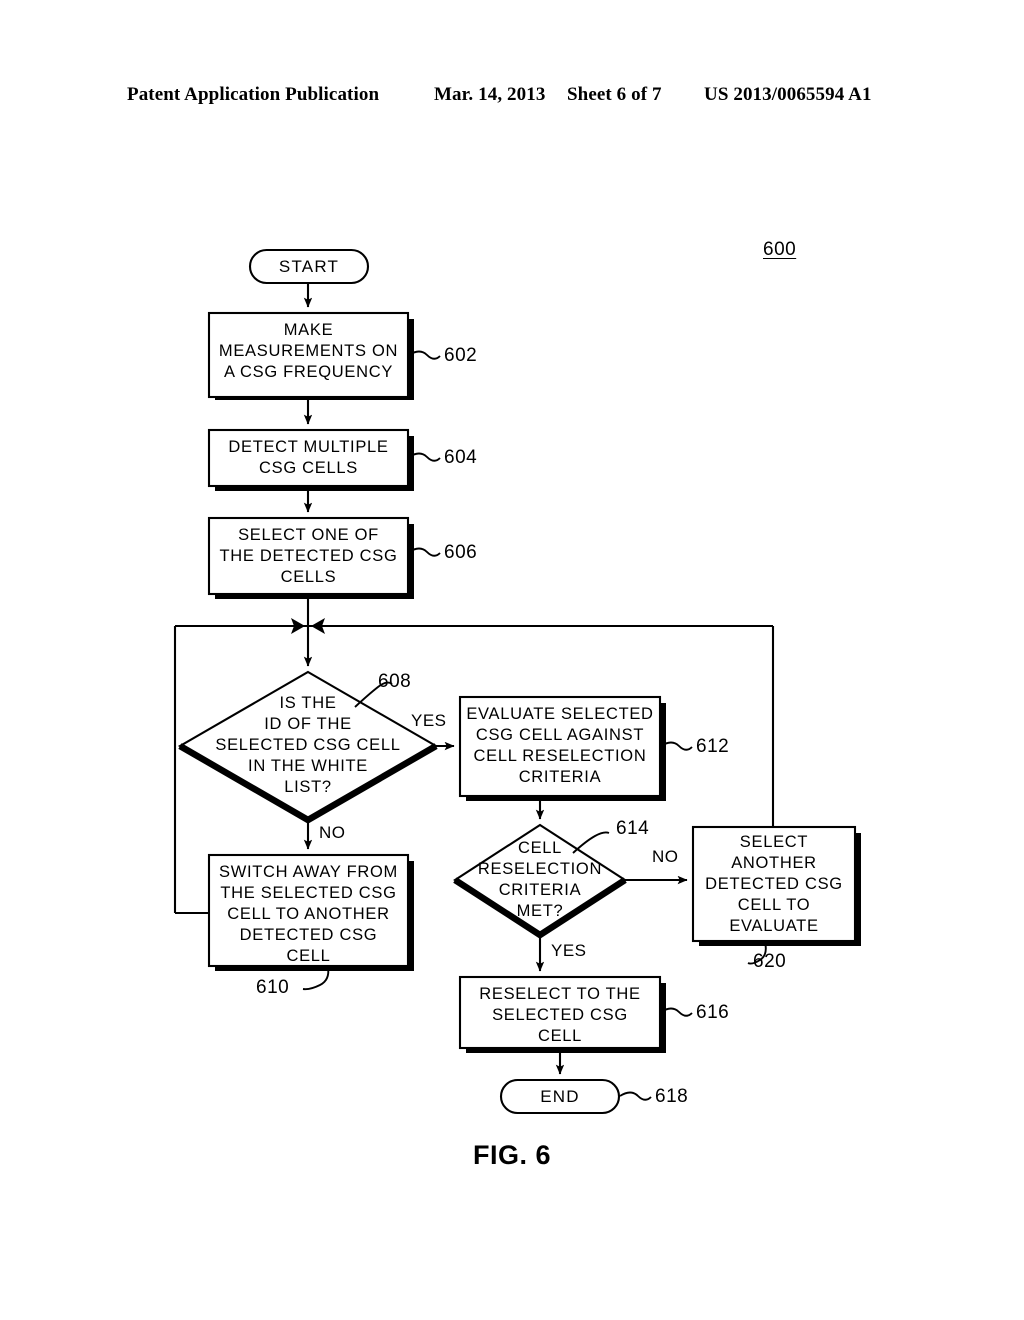 The height and width of the screenshot is (1320, 1024). Describe the element at coordinates (461, 457) in the screenshot. I see `reference-numeral-604: 604` at that location.